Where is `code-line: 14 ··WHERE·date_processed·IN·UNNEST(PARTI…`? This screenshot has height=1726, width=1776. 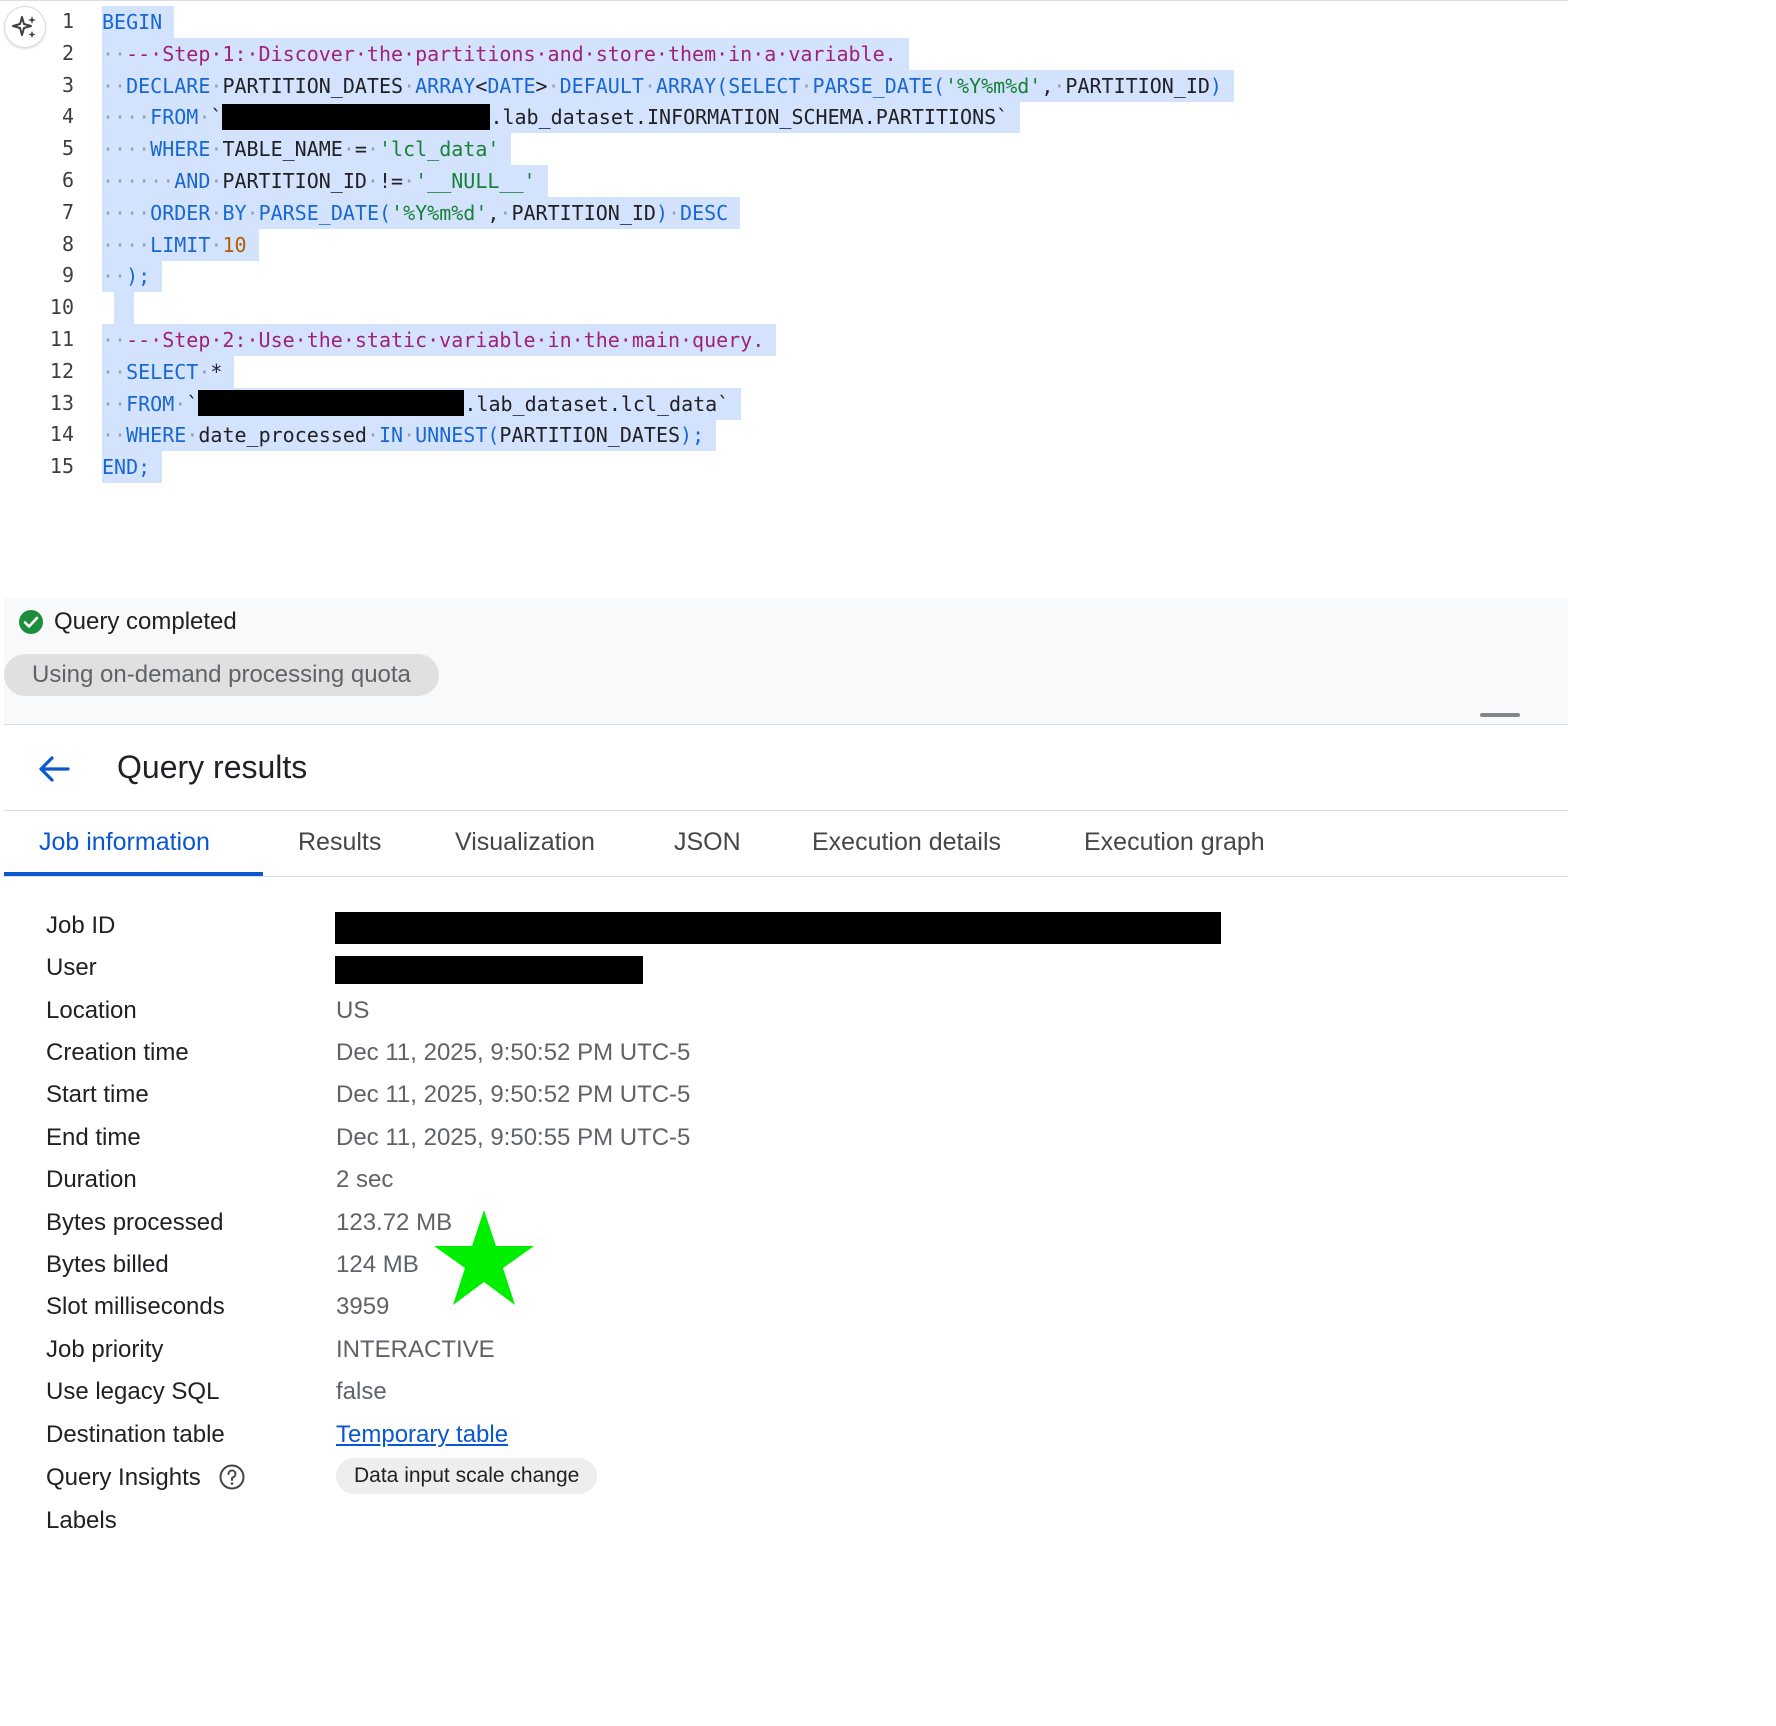
code-line: 14 ··WHERE·date_processed·IN·UNNEST(PARTI… is located at coordinates (786, 435).